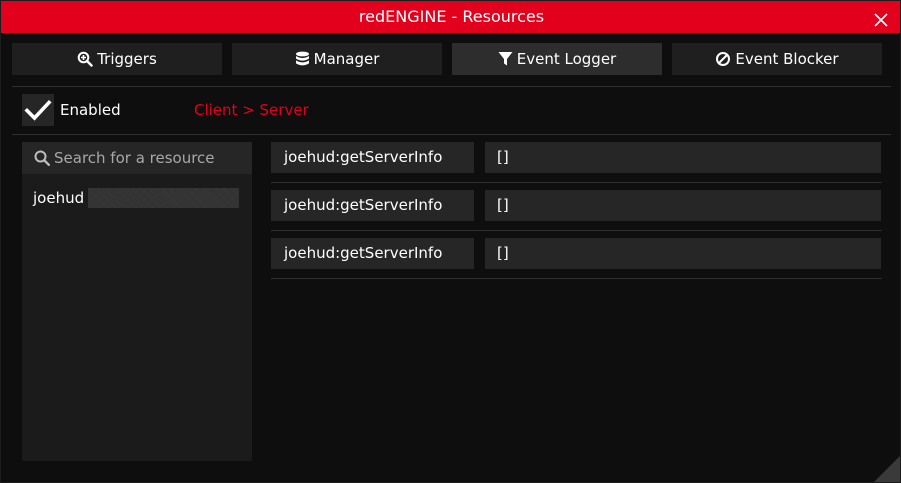 The width and height of the screenshot is (901, 483). Describe the element at coordinates (505, 59) in the screenshot. I see `filter-icon` at that location.